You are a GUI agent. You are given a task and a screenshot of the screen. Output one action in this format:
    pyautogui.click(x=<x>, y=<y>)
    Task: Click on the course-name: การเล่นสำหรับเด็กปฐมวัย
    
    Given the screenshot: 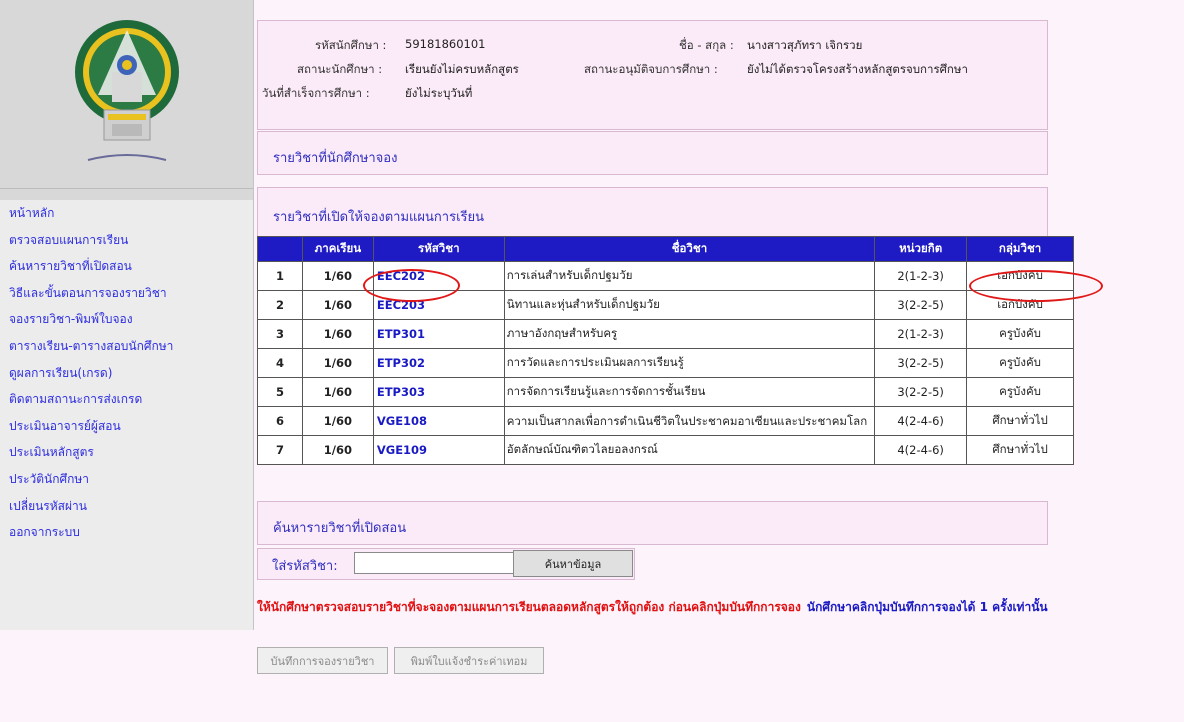 What is the action you would take?
    pyautogui.click(x=689, y=276)
    